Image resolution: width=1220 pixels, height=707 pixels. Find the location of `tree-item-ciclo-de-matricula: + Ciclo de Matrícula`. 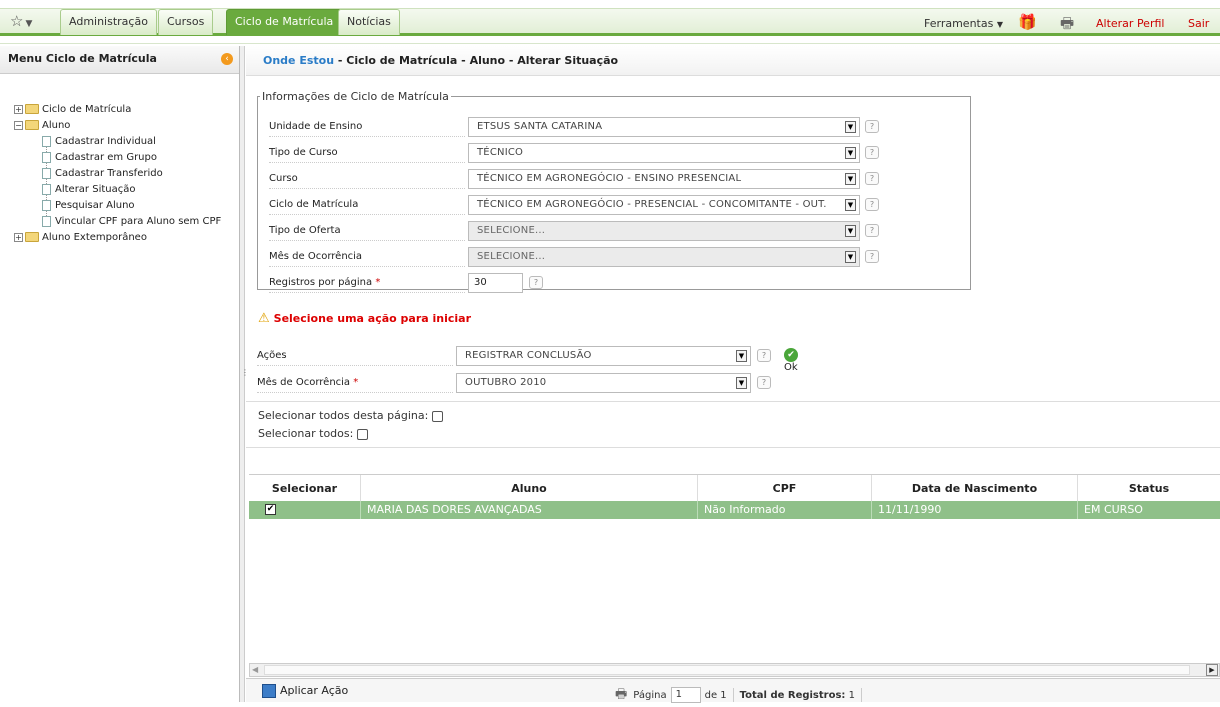

tree-item-ciclo-de-matricula: + Ciclo de Matrícula is located at coordinates (117, 110).